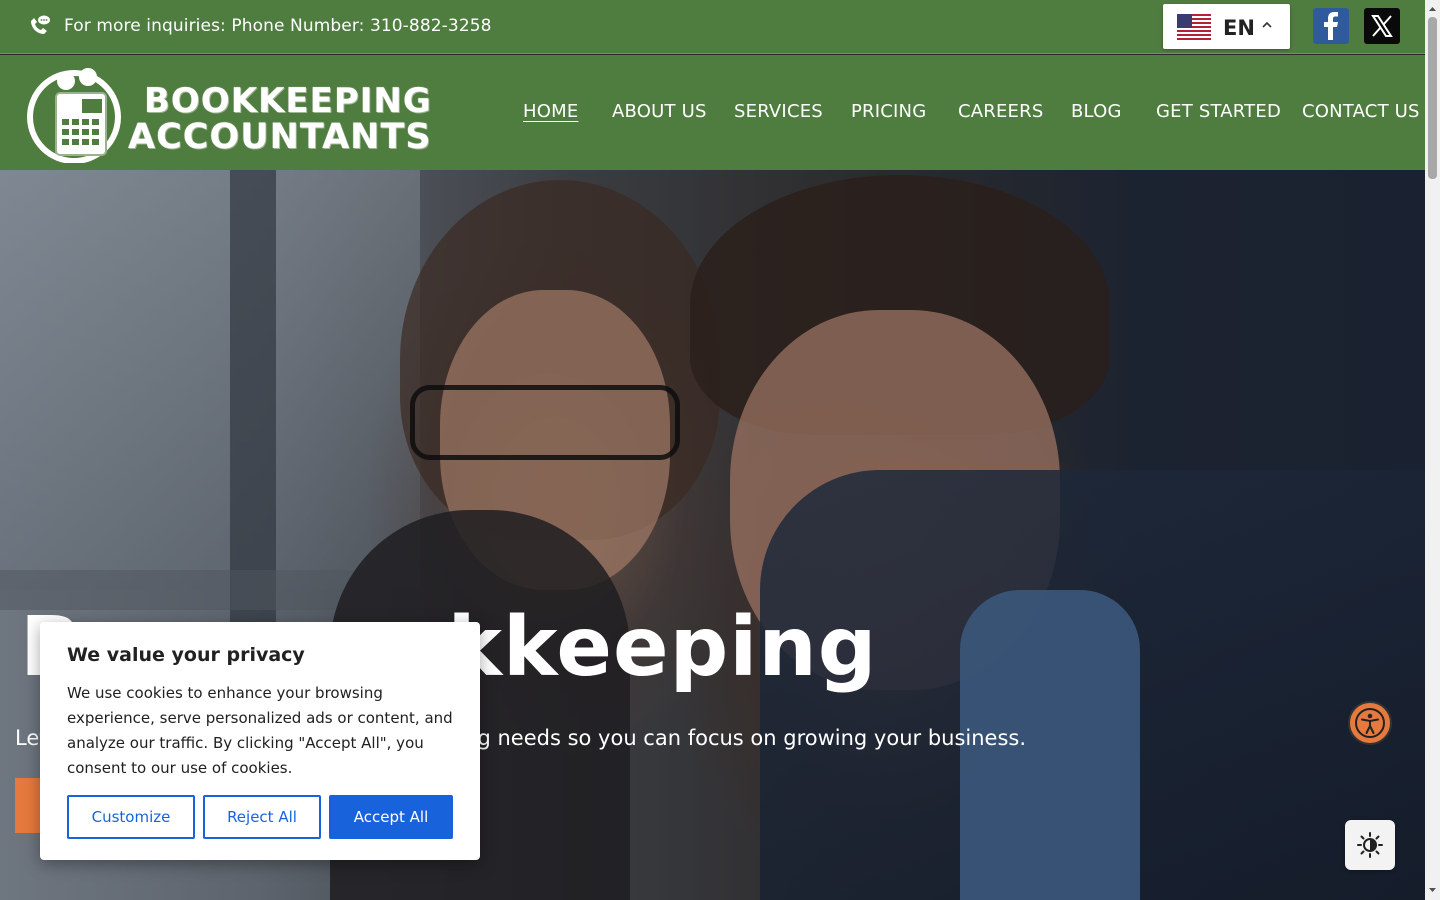 The height and width of the screenshot is (900, 1440). I want to click on accessibility-button, so click(1370, 723).